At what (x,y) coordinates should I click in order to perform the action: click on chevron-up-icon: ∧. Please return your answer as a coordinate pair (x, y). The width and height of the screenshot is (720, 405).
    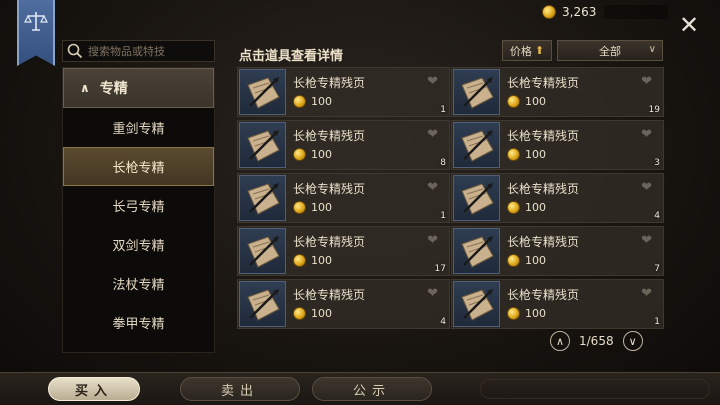
    Looking at the image, I should click on (560, 341).